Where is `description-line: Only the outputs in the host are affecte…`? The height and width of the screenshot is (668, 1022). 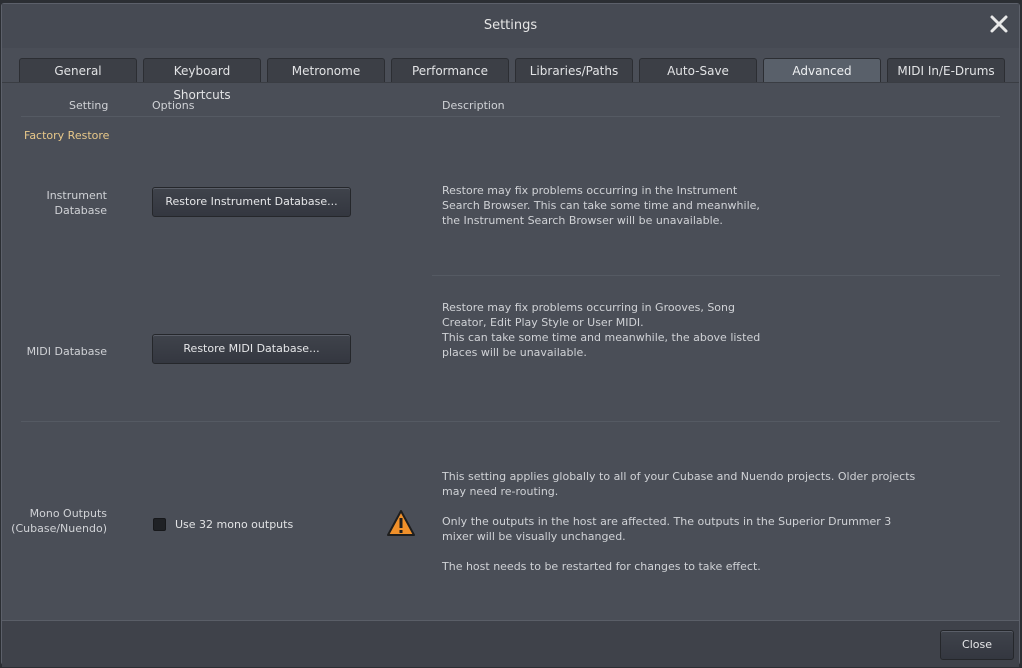
description-line: Only the outputs in the host are affecte… is located at coordinates (667, 521).